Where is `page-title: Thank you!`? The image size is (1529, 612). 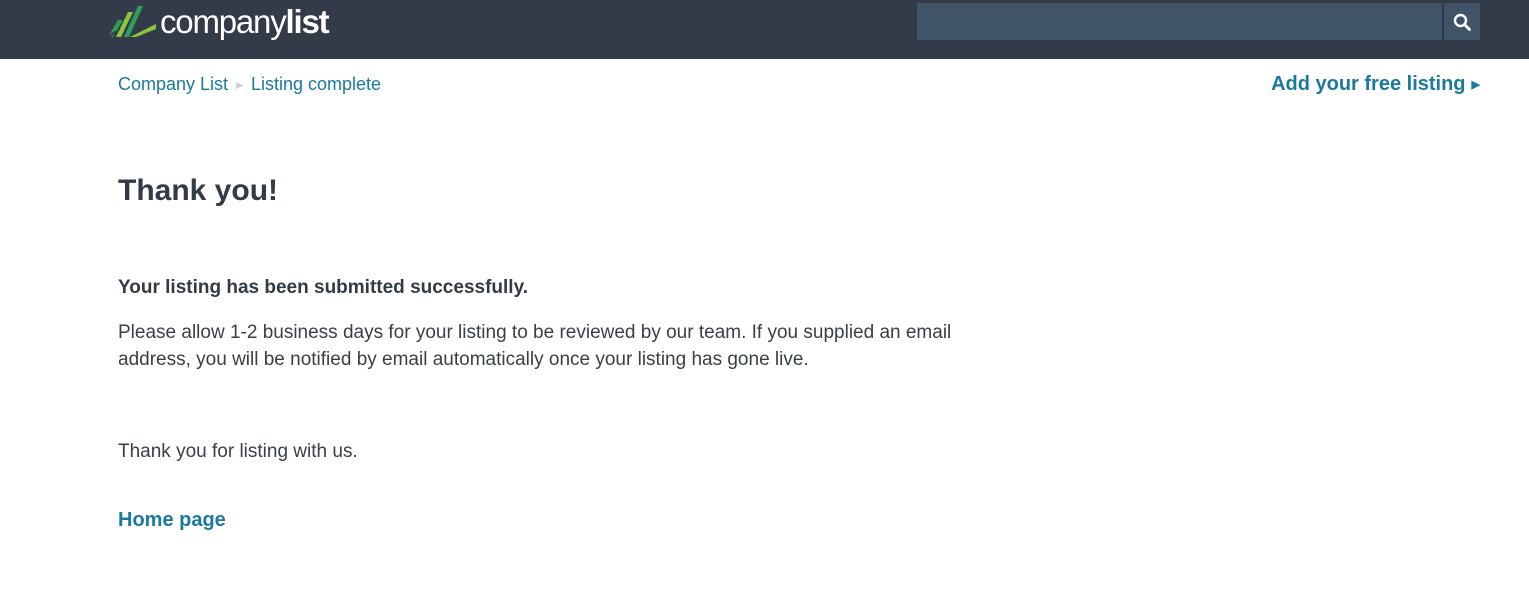 page-title: Thank you! is located at coordinates (198, 190).